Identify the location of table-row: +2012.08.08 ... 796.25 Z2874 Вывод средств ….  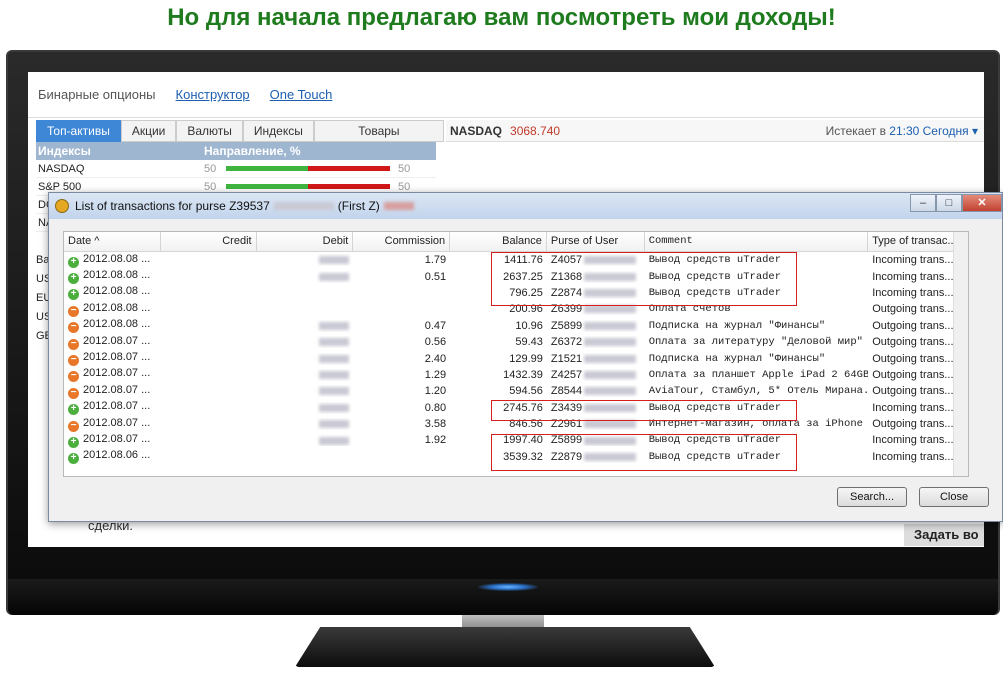
(516, 293).